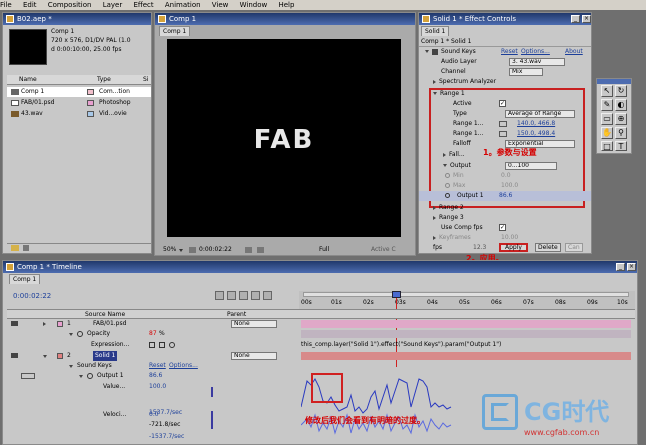 This screenshot has width=646, height=445. Describe the element at coordinates (540, 114) in the screenshot. I see `type-select: Average of Range` at that location.